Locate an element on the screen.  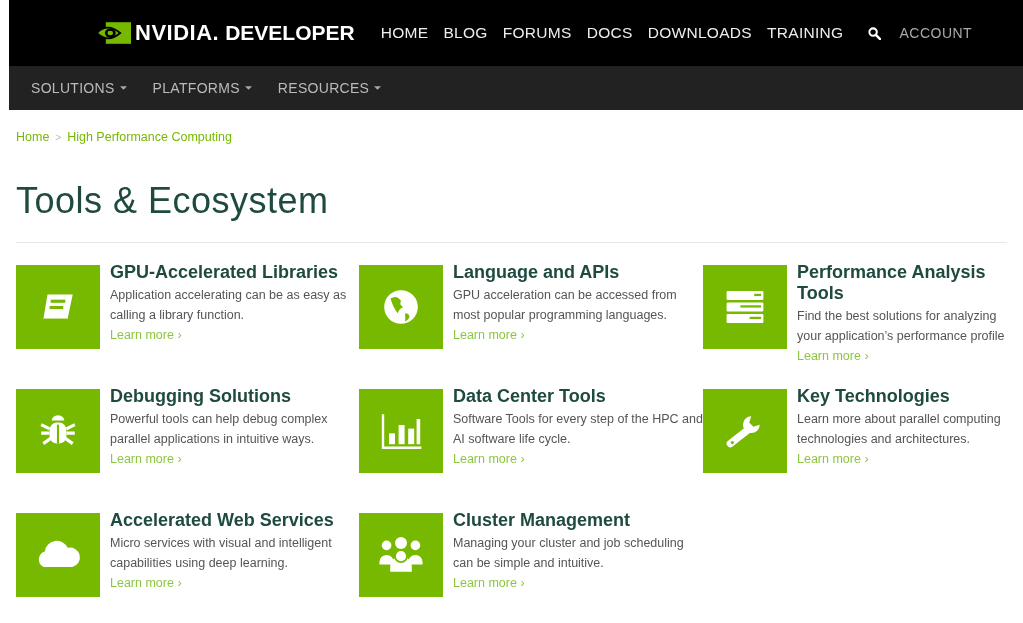
card-description: Application accelerating can be as easy as calling a library function. is located at coordinates (229, 305).